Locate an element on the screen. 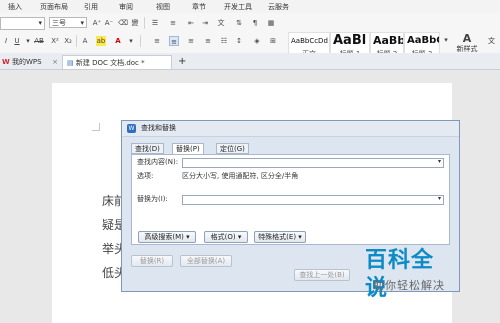  subscript-icon: X₂ is located at coordinates (68, 41).